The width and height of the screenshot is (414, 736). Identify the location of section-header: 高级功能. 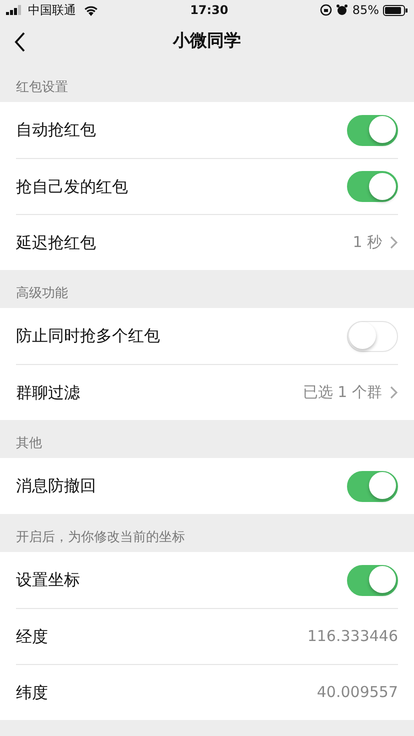
(42, 294).